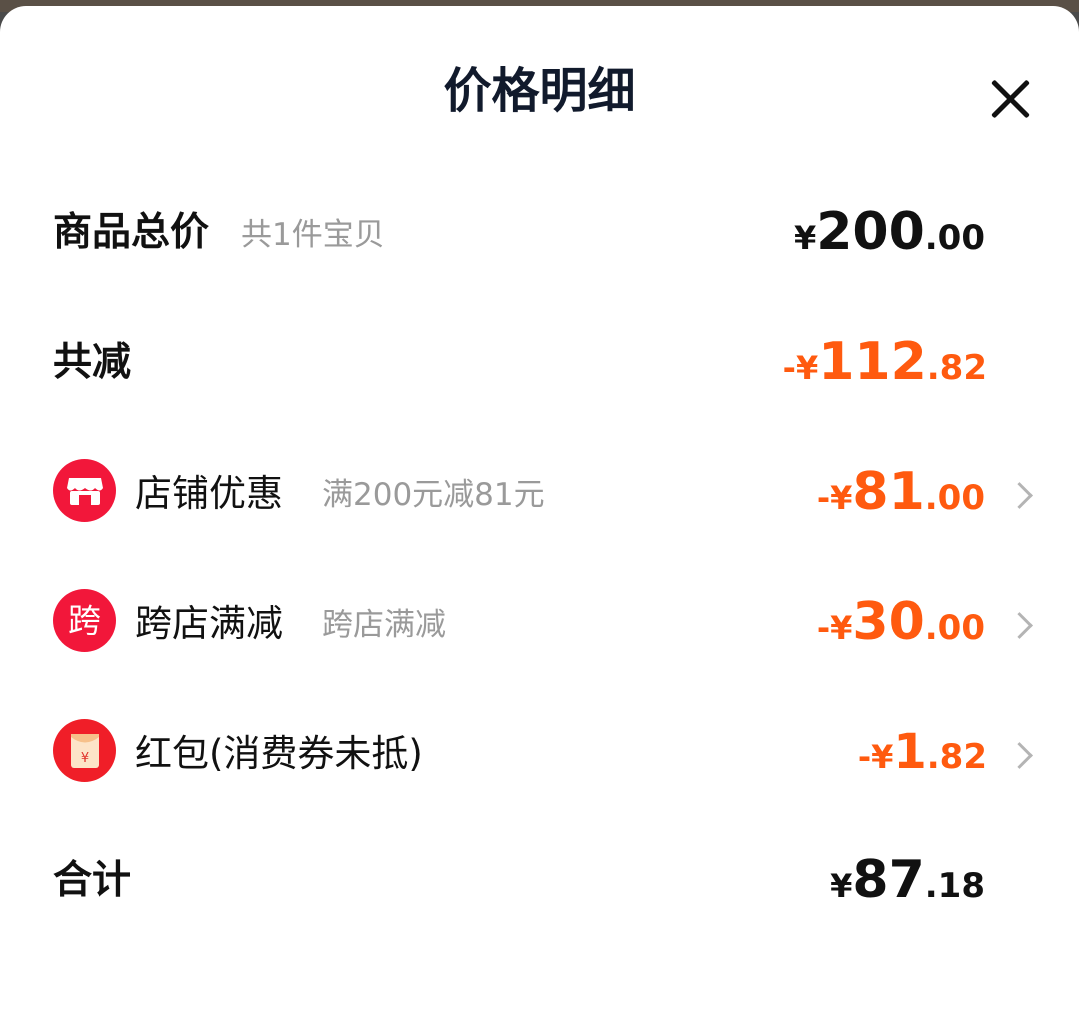  Describe the element at coordinates (209, 493) in the screenshot. I see `discount-label: 店铺优惠` at that location.